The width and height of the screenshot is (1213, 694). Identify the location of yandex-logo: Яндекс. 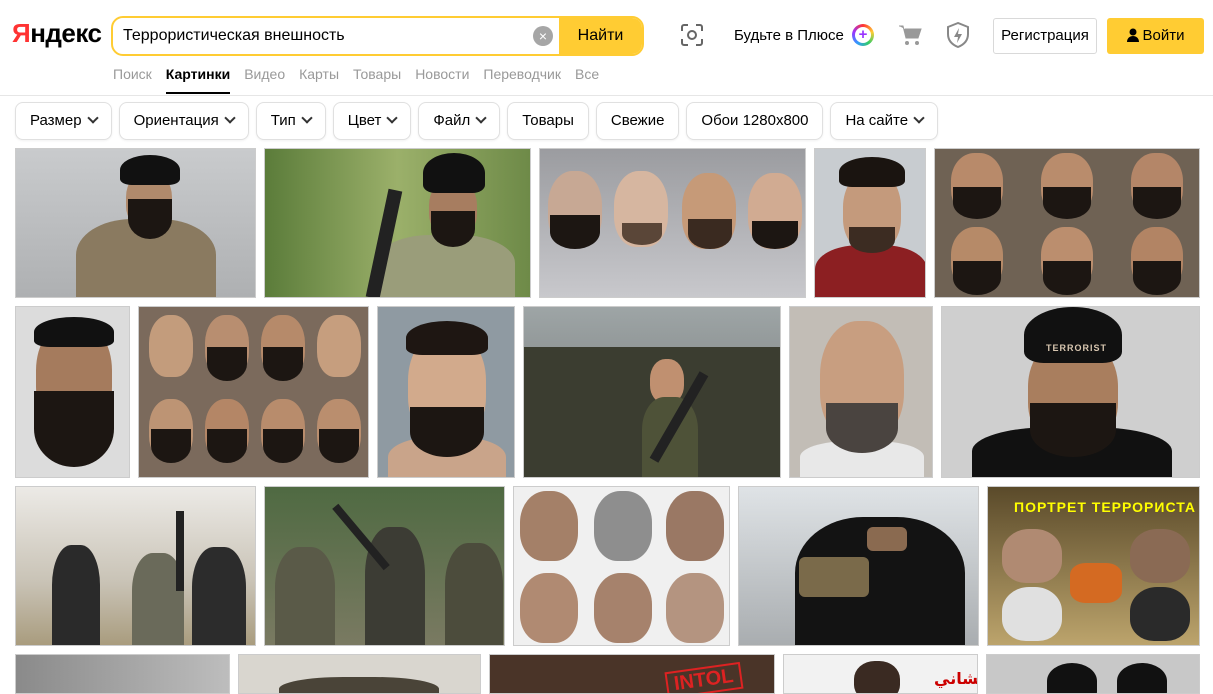
(57, 33).